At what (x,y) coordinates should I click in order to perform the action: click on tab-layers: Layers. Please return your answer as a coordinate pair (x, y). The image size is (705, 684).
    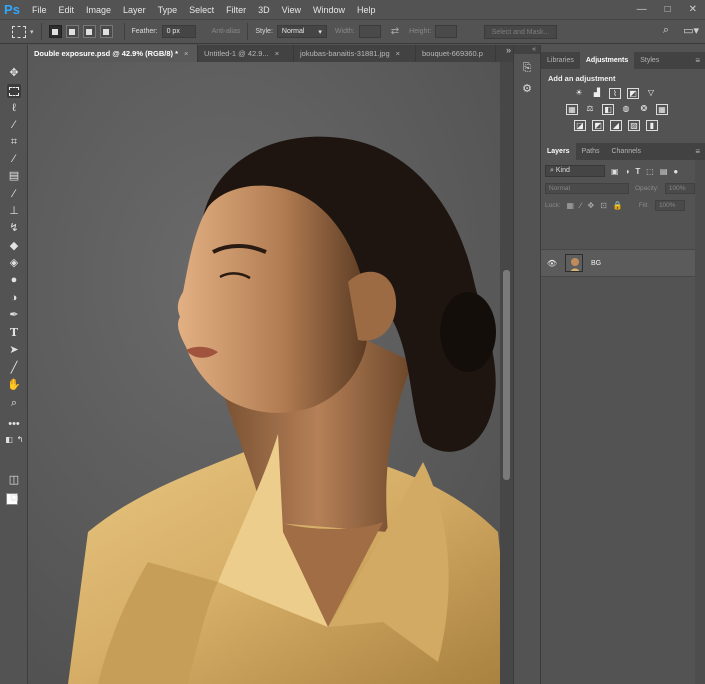
    Looking at the image, I should click on (558, 151).